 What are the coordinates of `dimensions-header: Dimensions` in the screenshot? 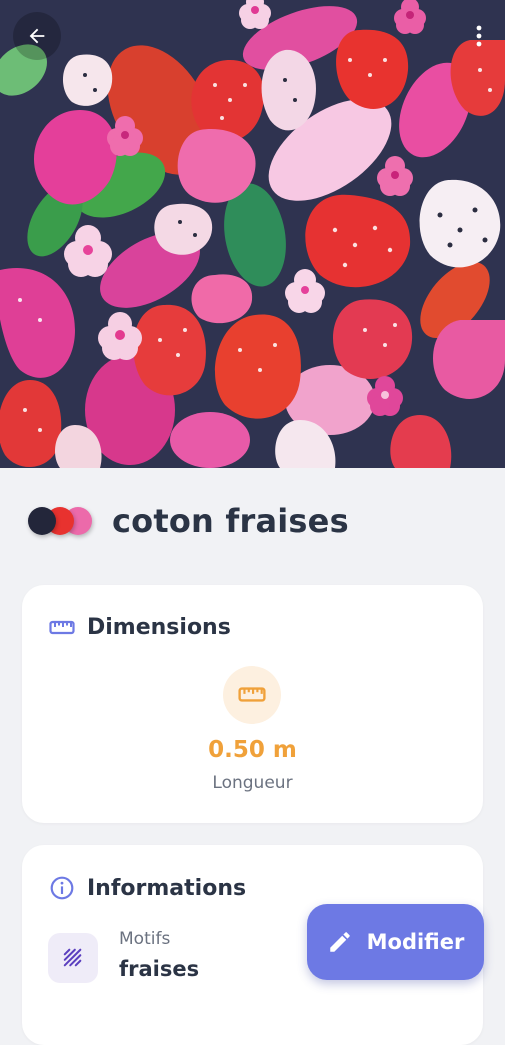 It's located at (140, 627).